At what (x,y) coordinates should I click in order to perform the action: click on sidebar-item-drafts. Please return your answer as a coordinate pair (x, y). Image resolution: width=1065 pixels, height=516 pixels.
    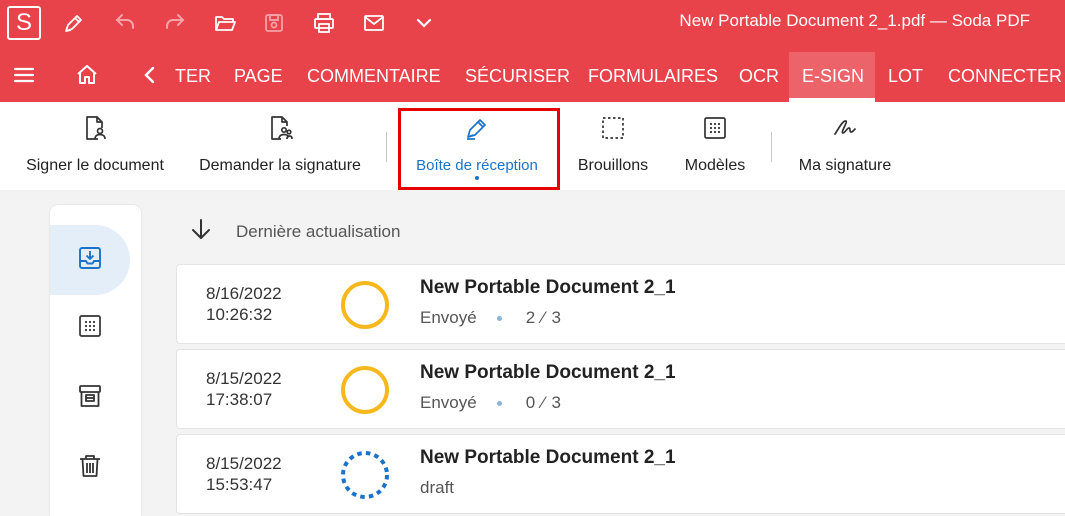
    Looking at the image, I should click on (90, 328).